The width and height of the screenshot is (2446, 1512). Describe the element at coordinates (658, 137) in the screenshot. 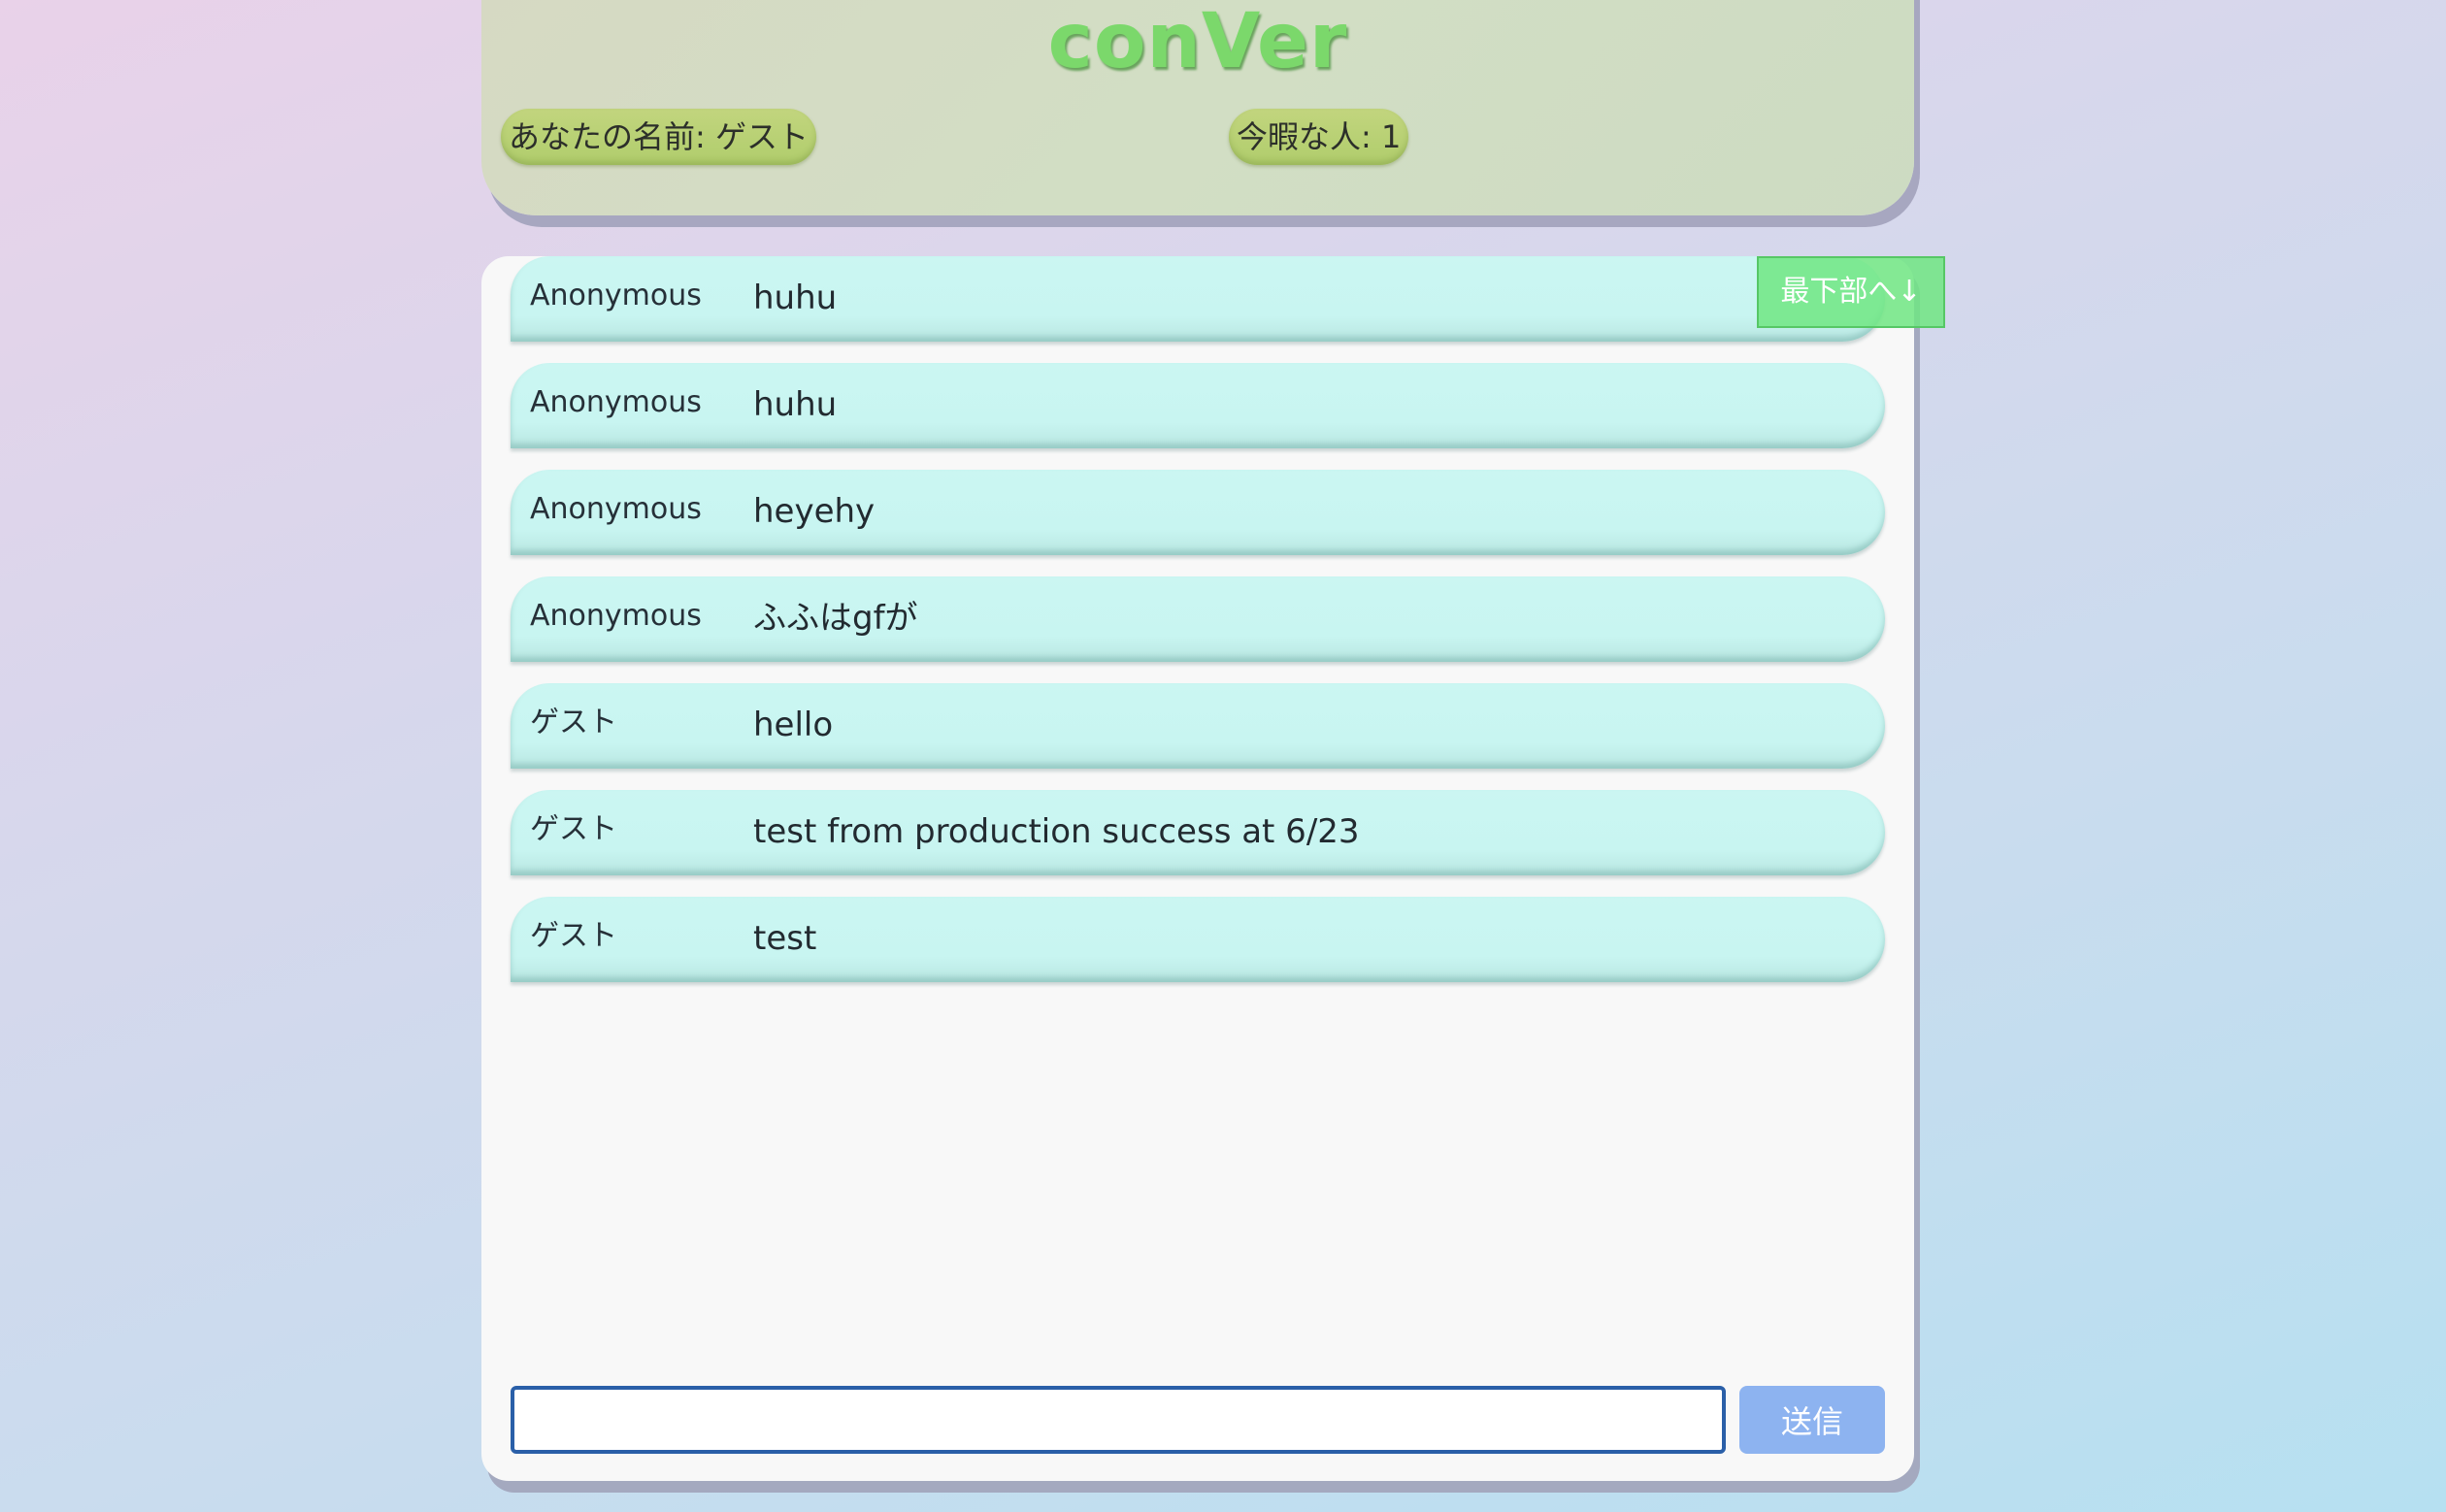

I see `user-name-badge: あなたの名前: ゲスト` at that location.